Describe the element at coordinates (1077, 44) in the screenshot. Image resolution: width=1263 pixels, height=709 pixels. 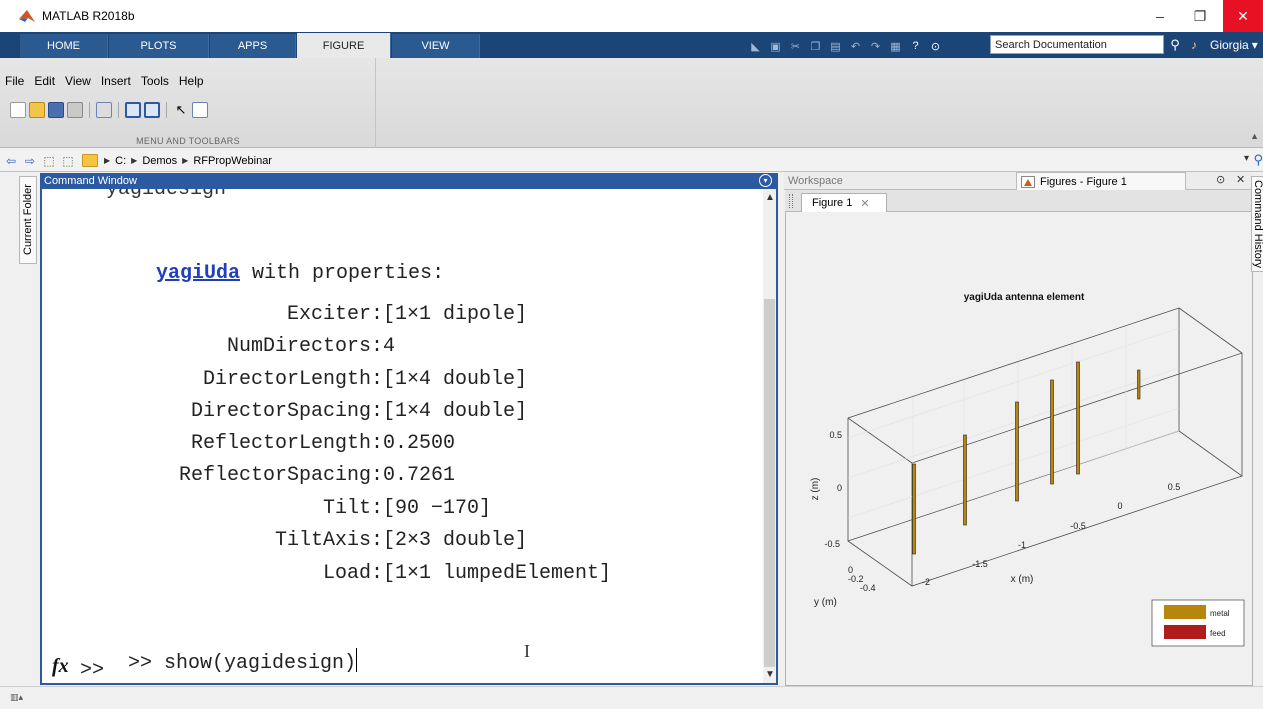
I see `search-documentation-input: Search Documentation` at that location.